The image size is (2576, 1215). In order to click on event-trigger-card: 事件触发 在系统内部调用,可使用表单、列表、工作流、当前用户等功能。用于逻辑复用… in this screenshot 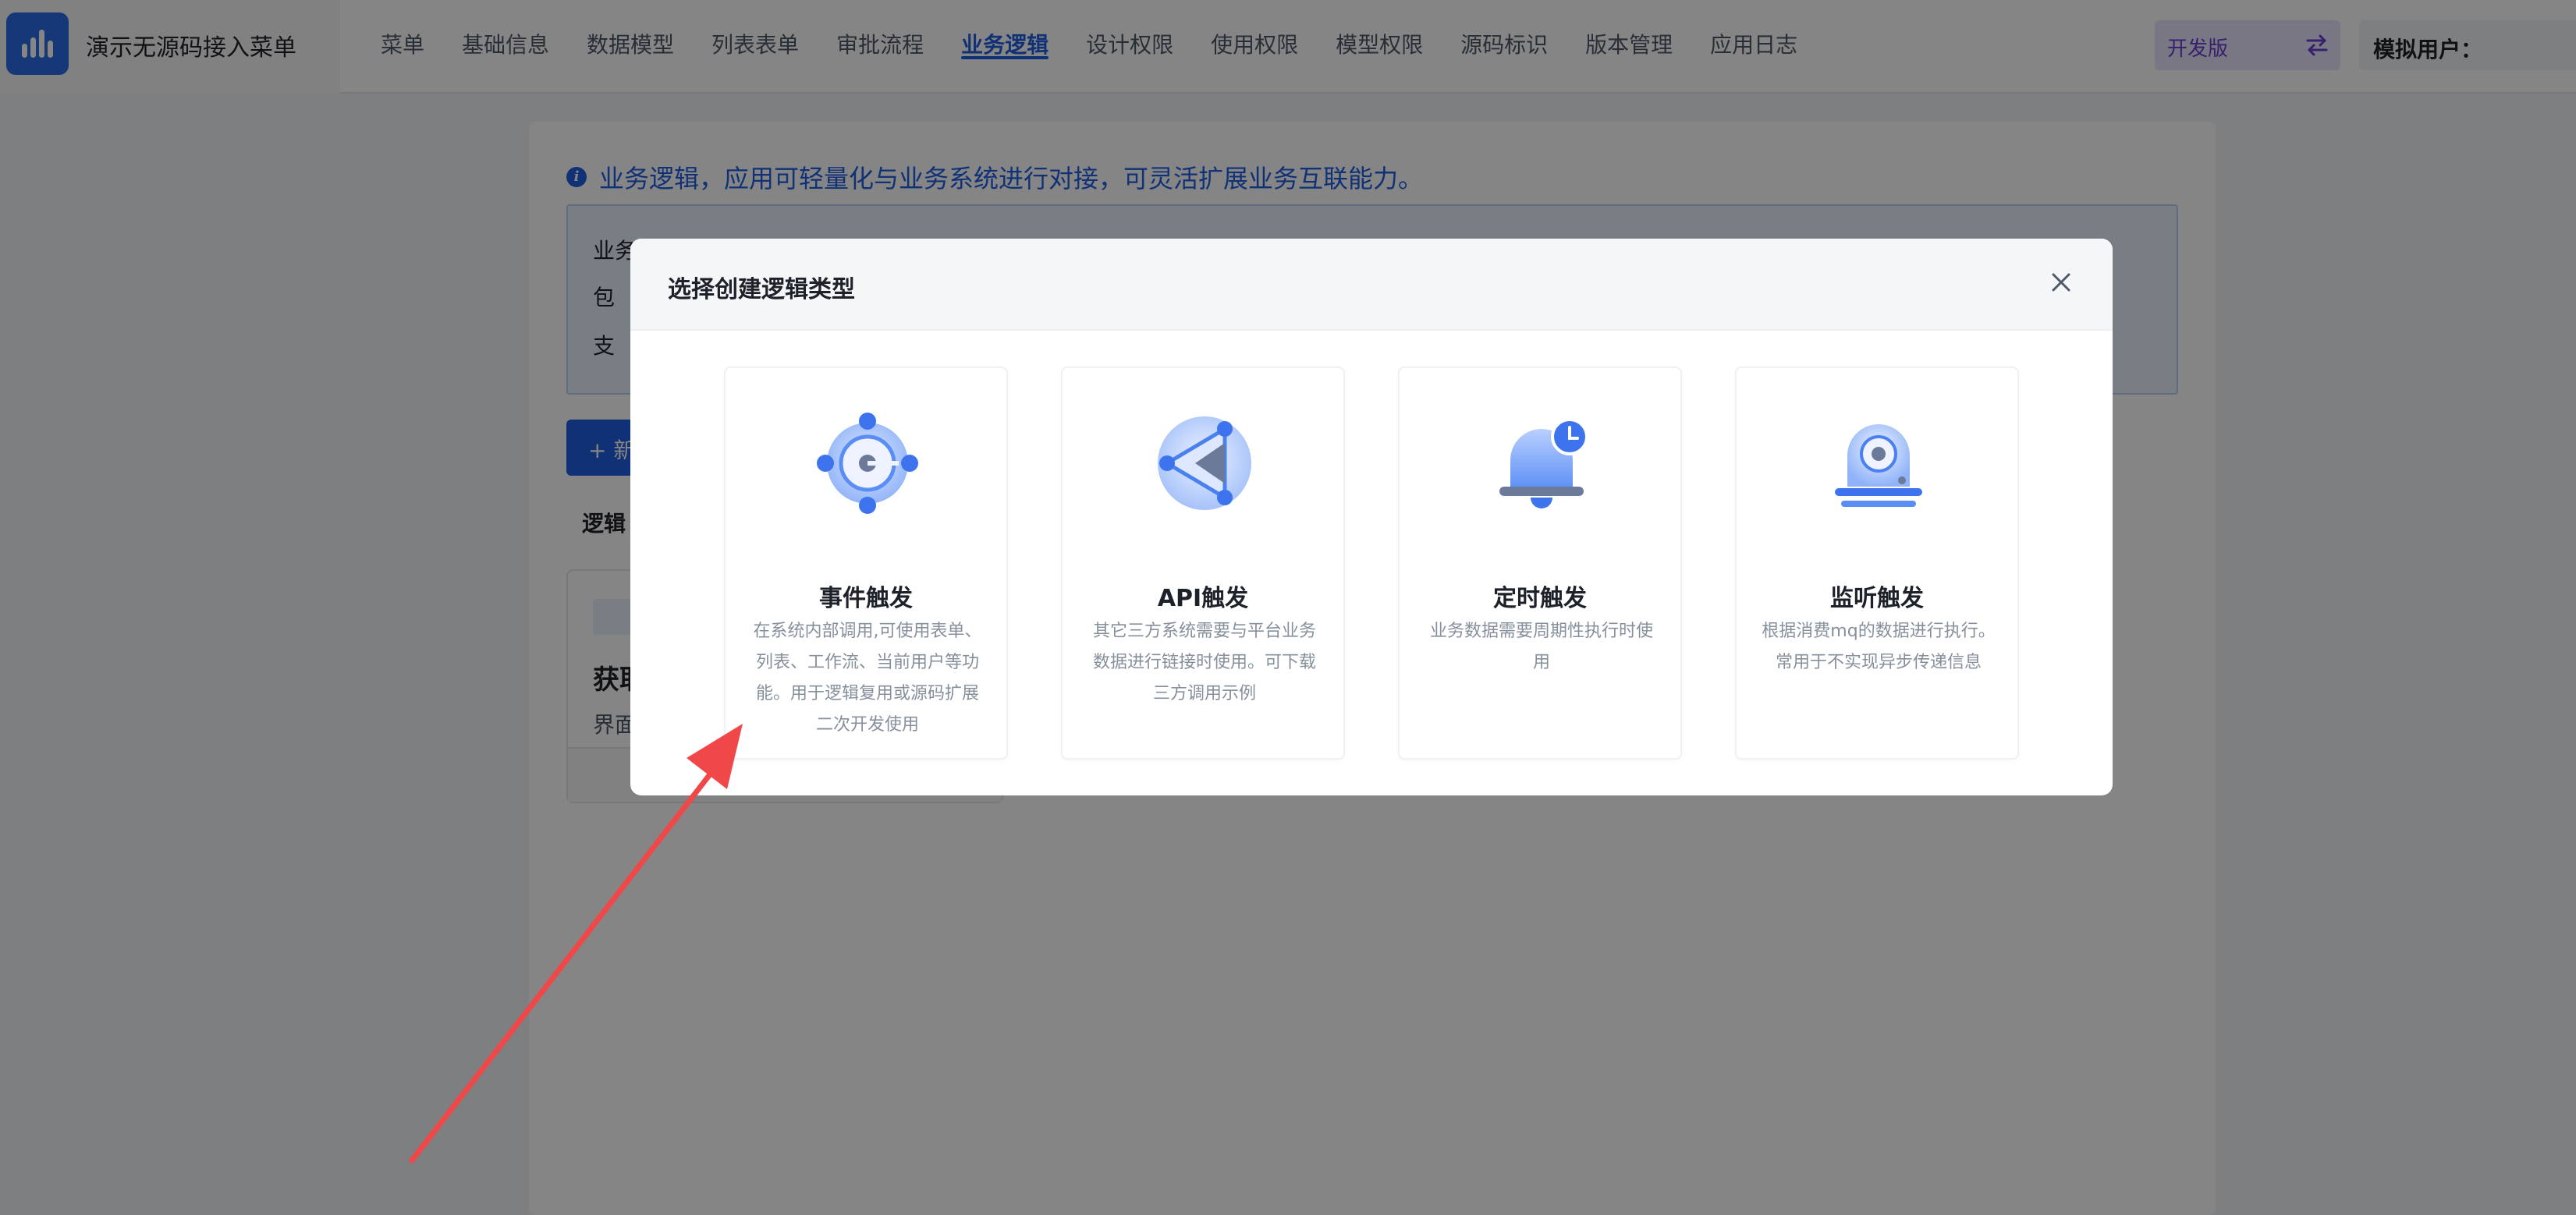, I will do `click(866, 563)`.